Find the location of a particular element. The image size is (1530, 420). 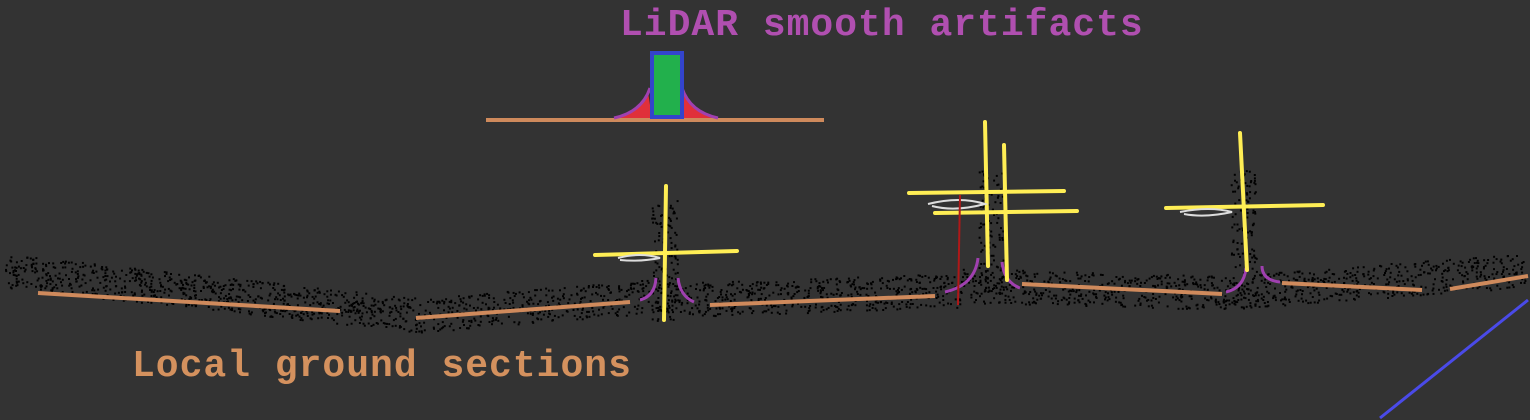

noise-scribble is located at coordinates (1206, 212).